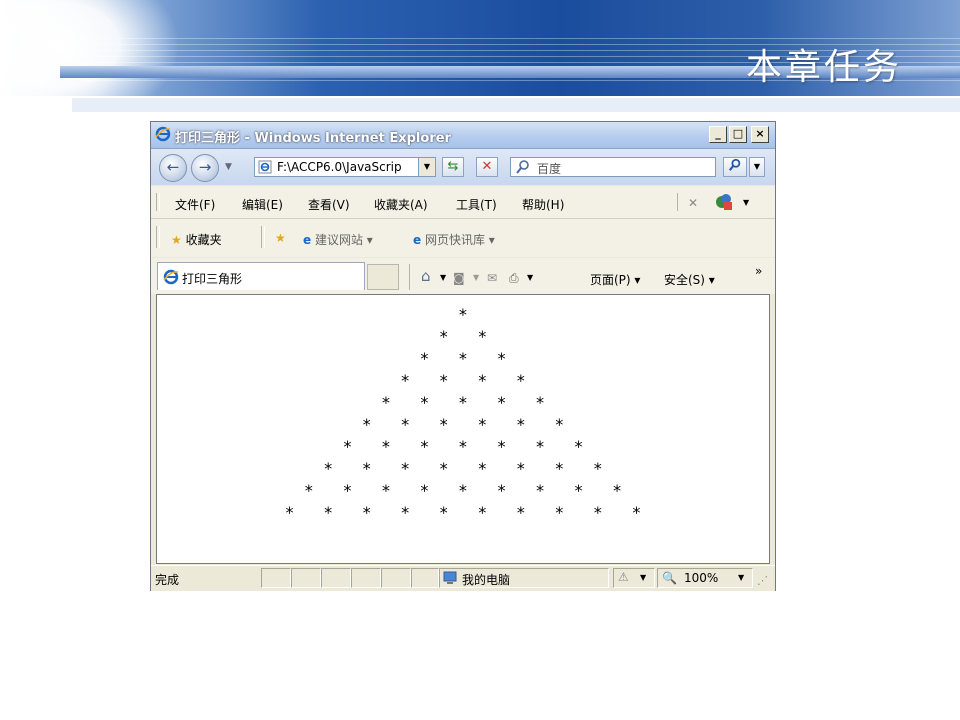 This screenshot has height=720, width=960. Describe the element at coordinates (339, 167) in the screenshot. I see `address-url: F:\ACCP6.0\JavaScrip` at that location.